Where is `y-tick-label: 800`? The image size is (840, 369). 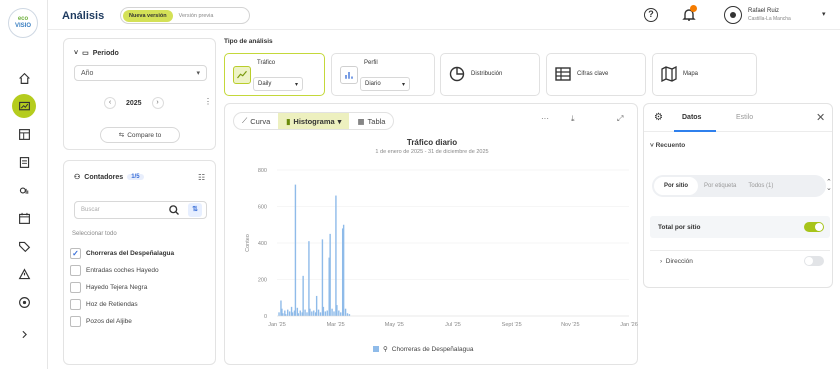
y-tick-label: 800 is located at coordinates (262, 171).